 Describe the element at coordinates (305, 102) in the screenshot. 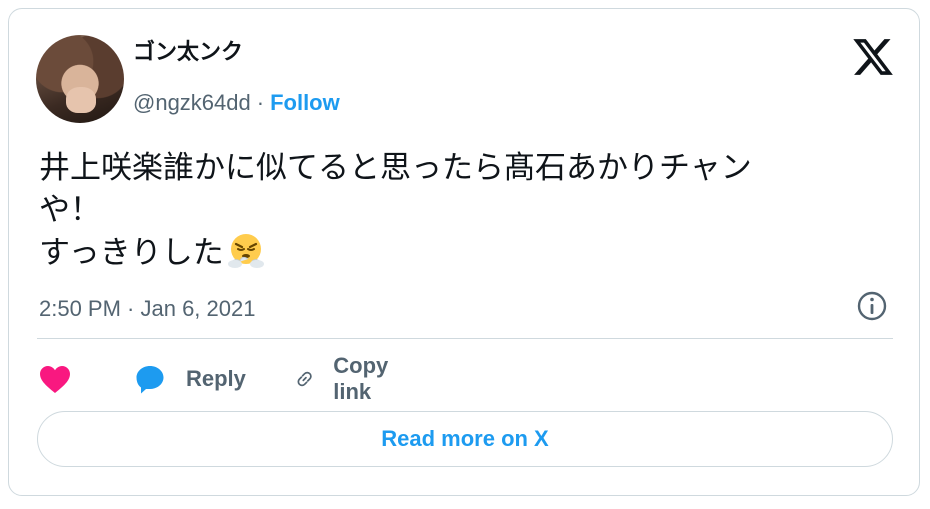

I see `follow-button: Follow` at that location.